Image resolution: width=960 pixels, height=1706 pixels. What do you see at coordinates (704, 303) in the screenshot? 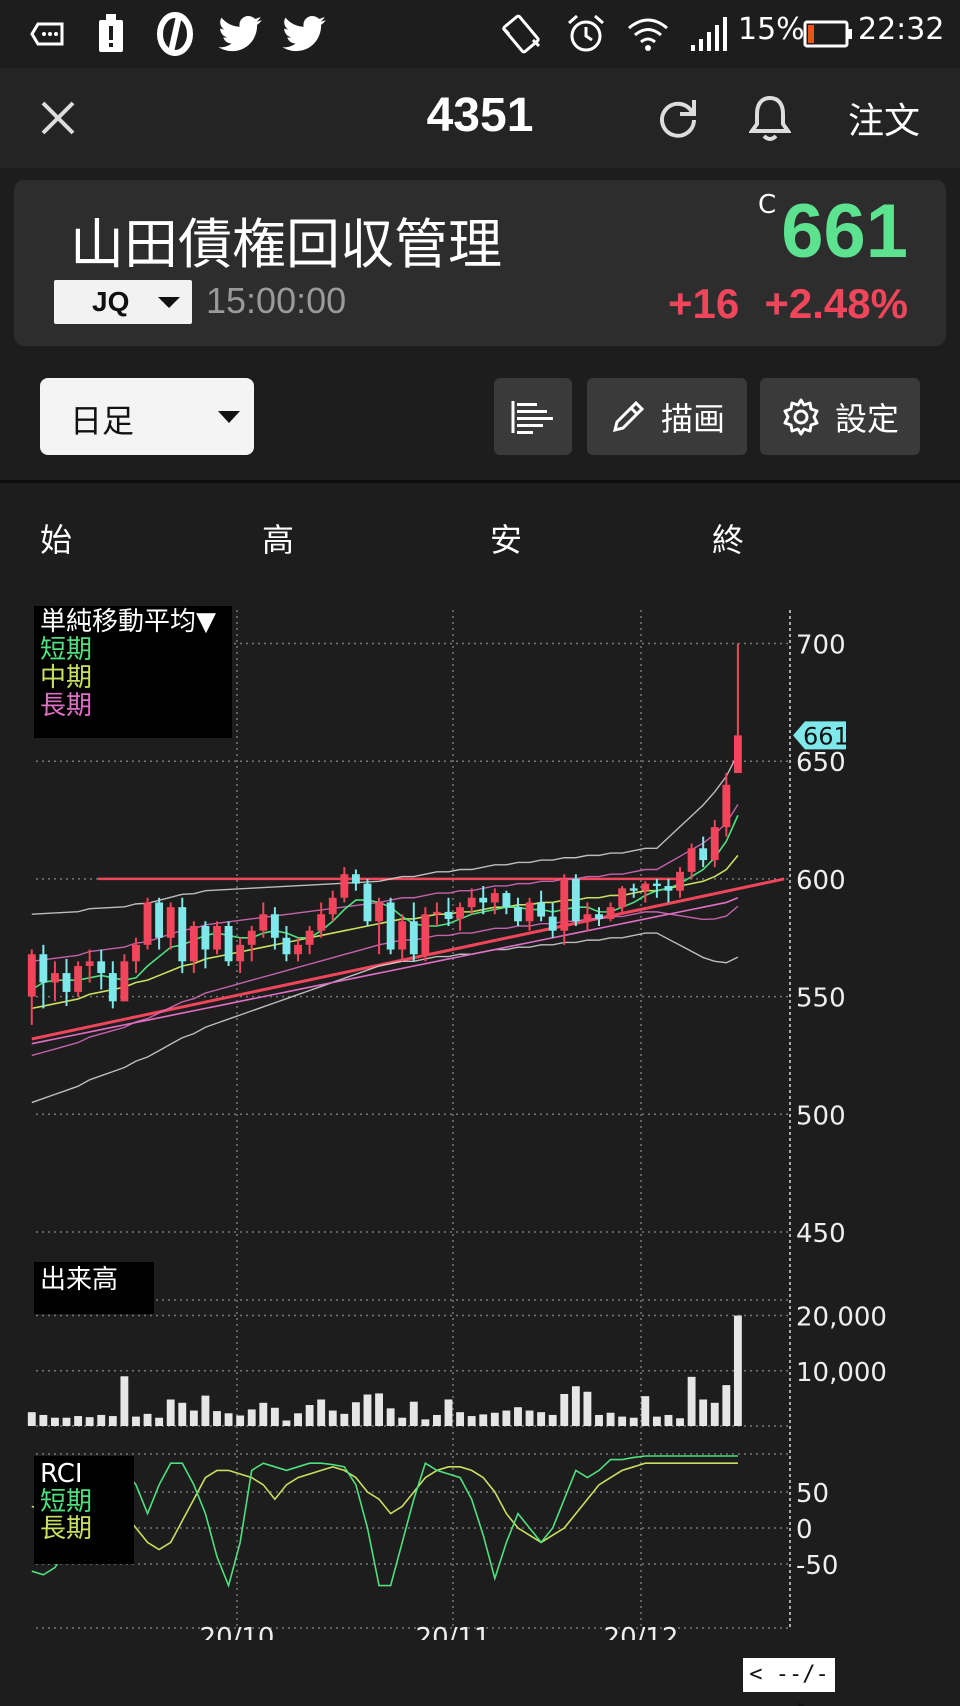
I see `price-change: +16` at bounding box center [704, 303].